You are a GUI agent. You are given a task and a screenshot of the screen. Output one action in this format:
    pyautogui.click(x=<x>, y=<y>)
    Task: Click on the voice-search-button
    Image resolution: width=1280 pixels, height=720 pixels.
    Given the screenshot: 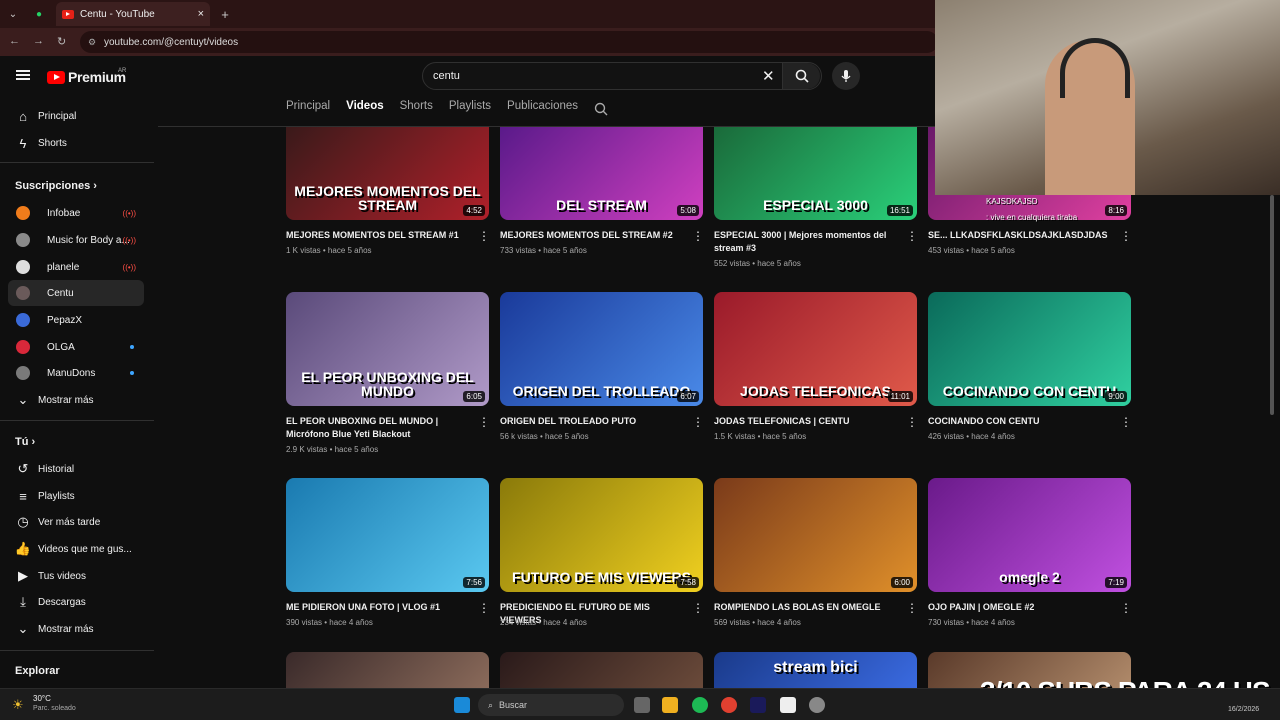 What is the action you would take?
    pyautogui.click(x=846, y=76)
    